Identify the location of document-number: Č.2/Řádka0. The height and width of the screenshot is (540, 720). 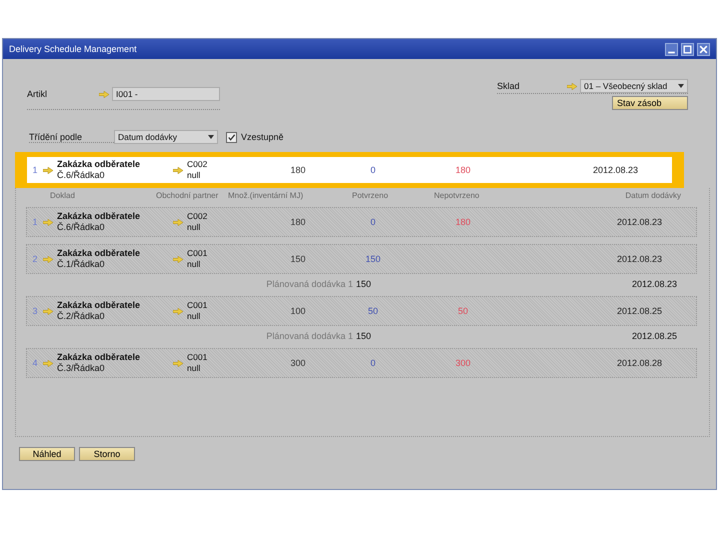
(81, 316).